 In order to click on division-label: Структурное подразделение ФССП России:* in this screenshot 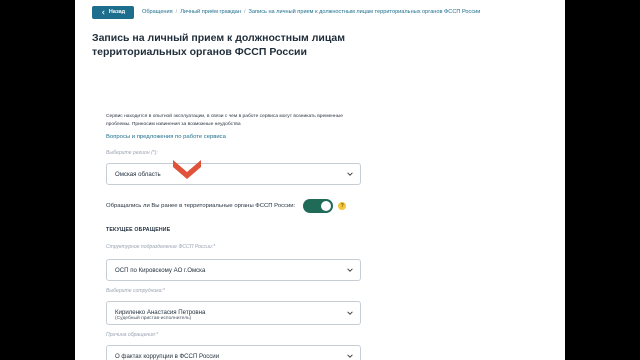, I will do `click(161, 247)`.